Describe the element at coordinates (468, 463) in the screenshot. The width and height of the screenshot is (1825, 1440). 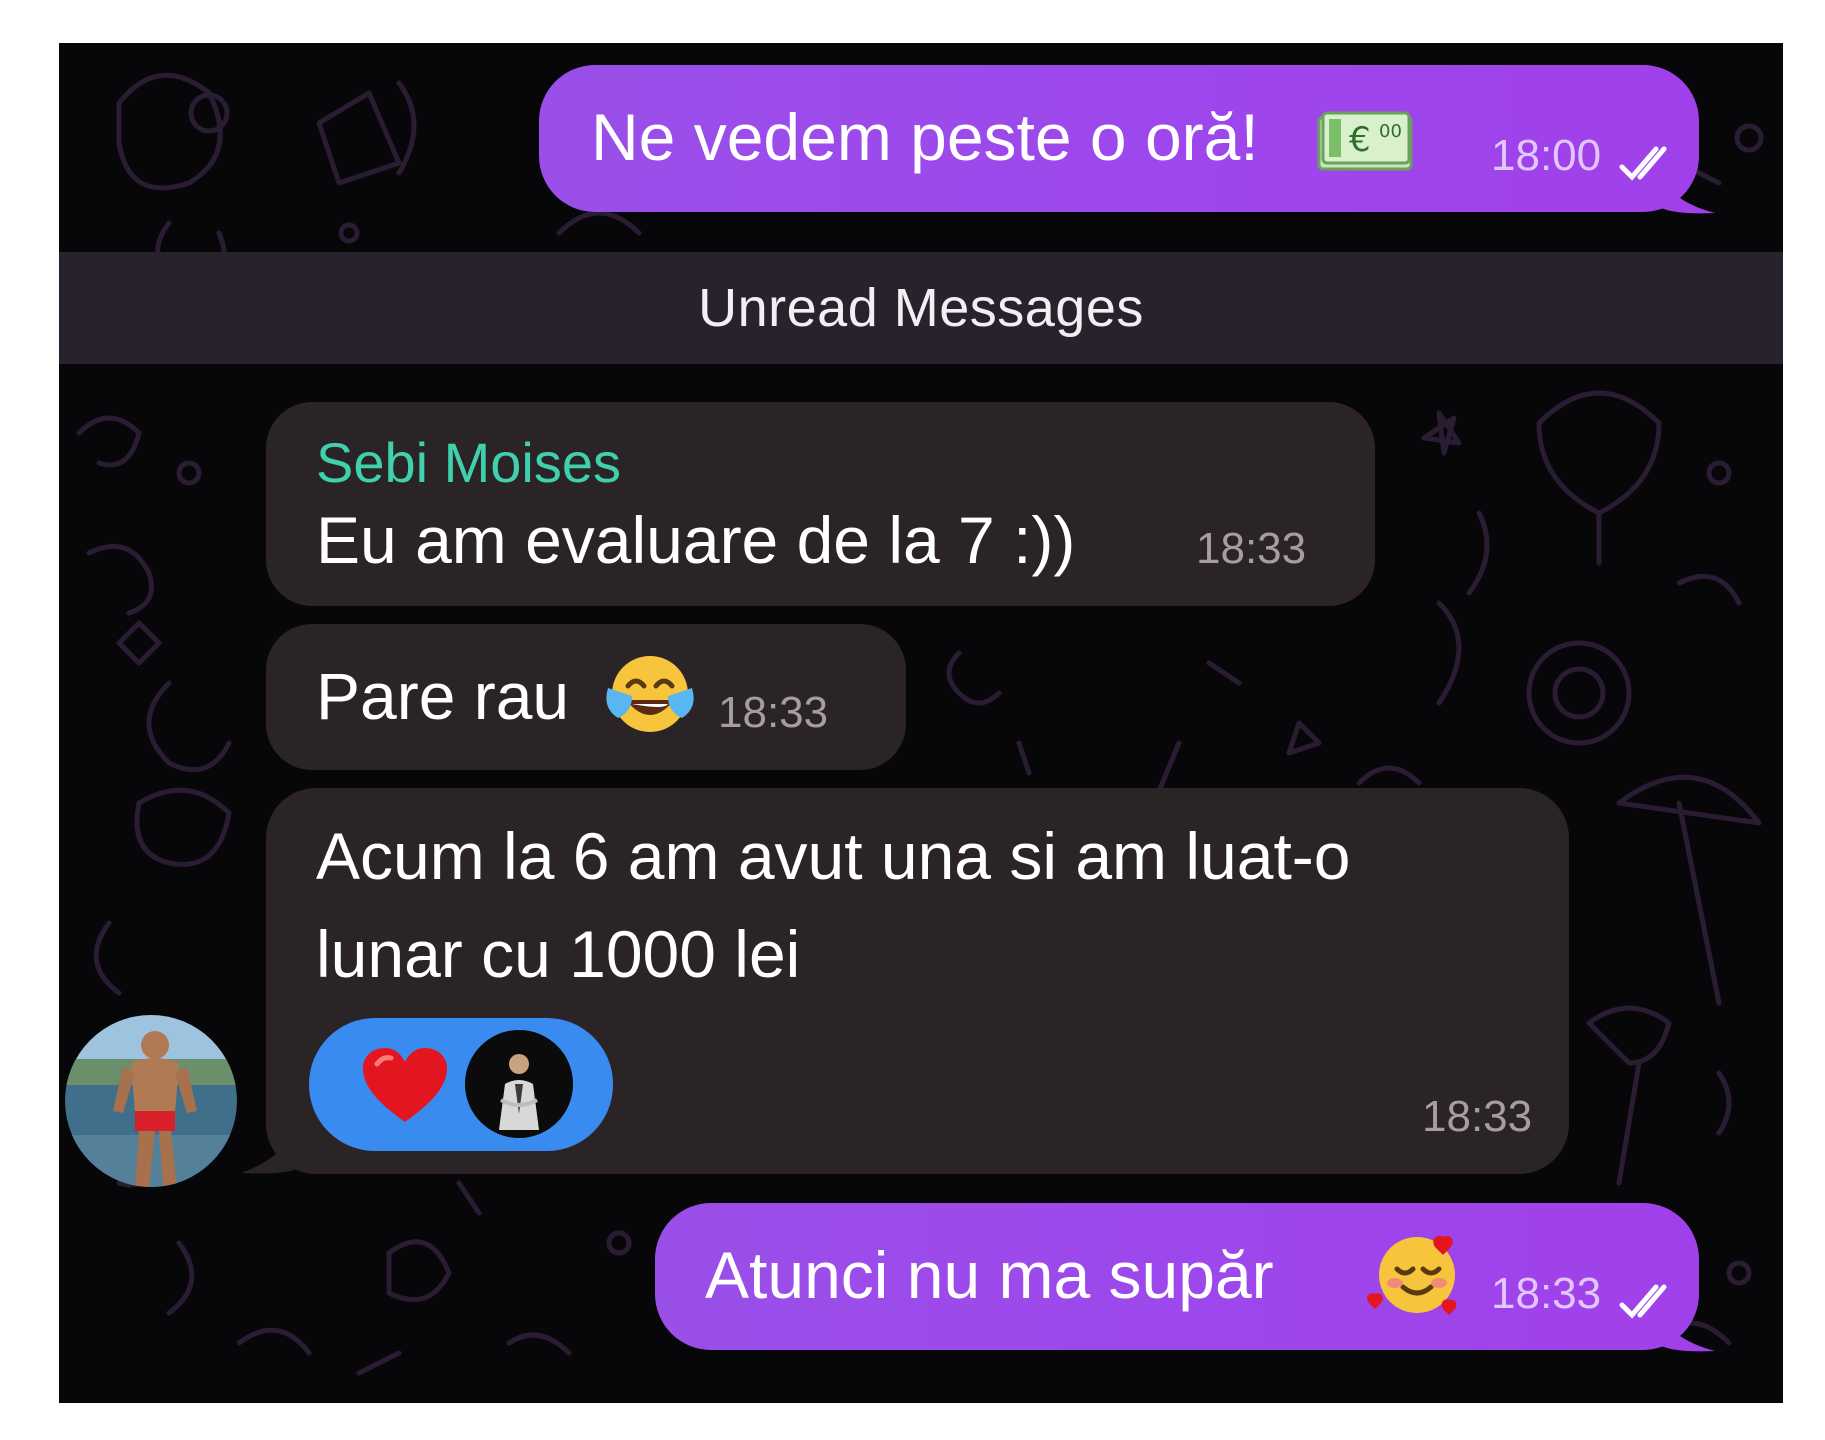
I see `sender-name: Sebi Moises` at that location.